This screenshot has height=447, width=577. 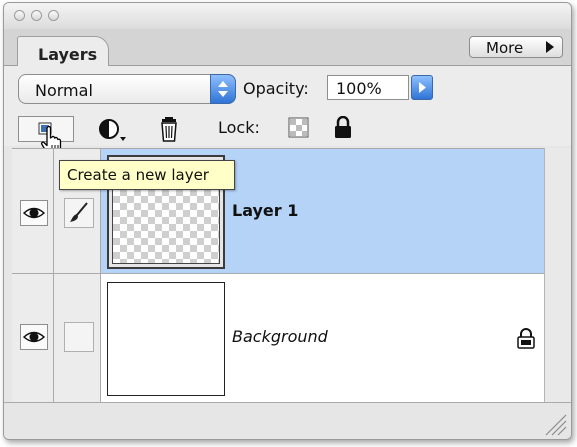 What do you see at coordinates (166, 339) in the screenshot?
I see `layer-thumbnail` at bounding box center [166, 339].